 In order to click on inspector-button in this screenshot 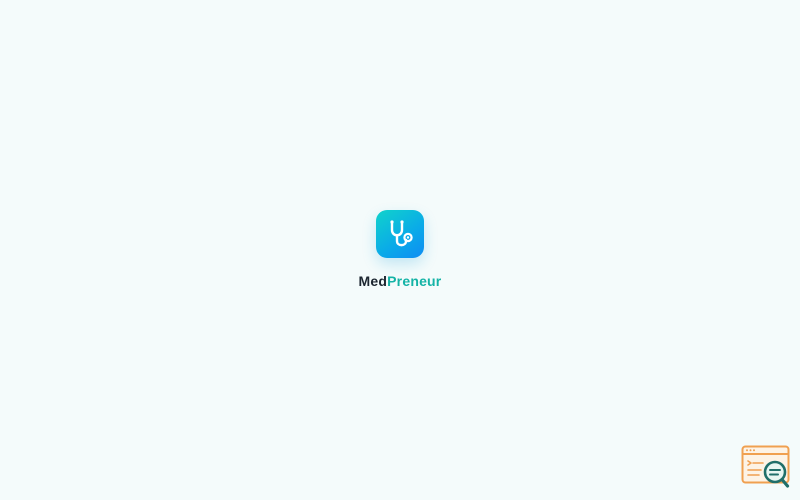, I will do `click(766, 467)`.